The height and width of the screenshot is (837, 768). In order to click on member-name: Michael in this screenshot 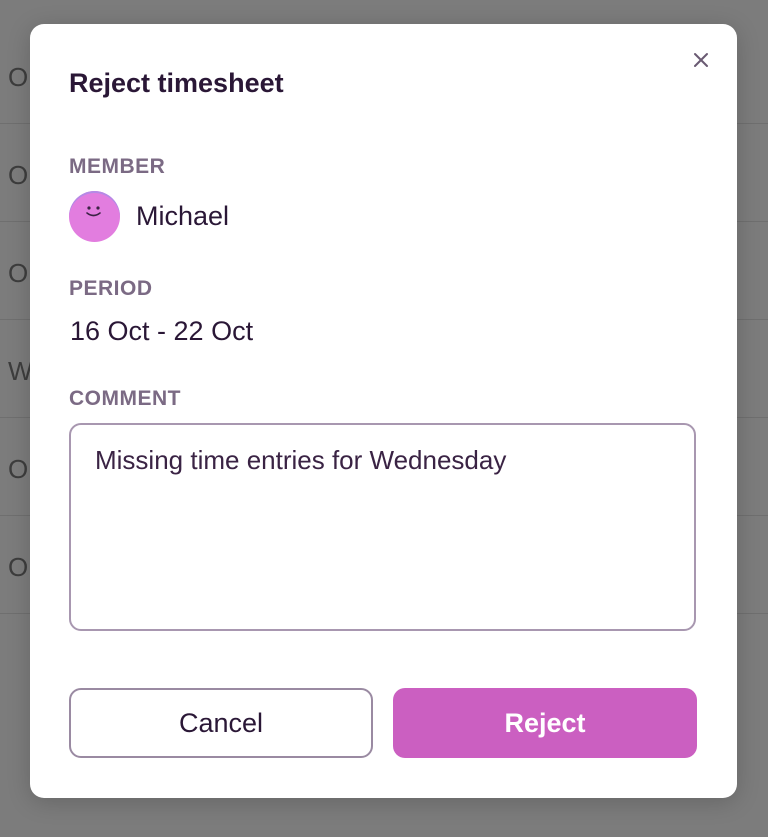, I will do `click(183, 215)`.